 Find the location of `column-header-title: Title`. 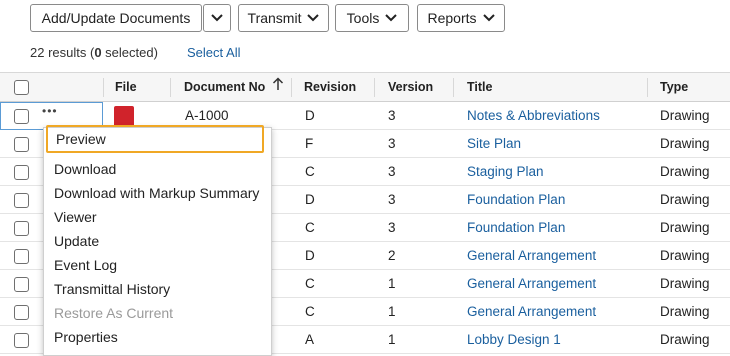

column-header-title: Title is located at coordinates (479, 87).